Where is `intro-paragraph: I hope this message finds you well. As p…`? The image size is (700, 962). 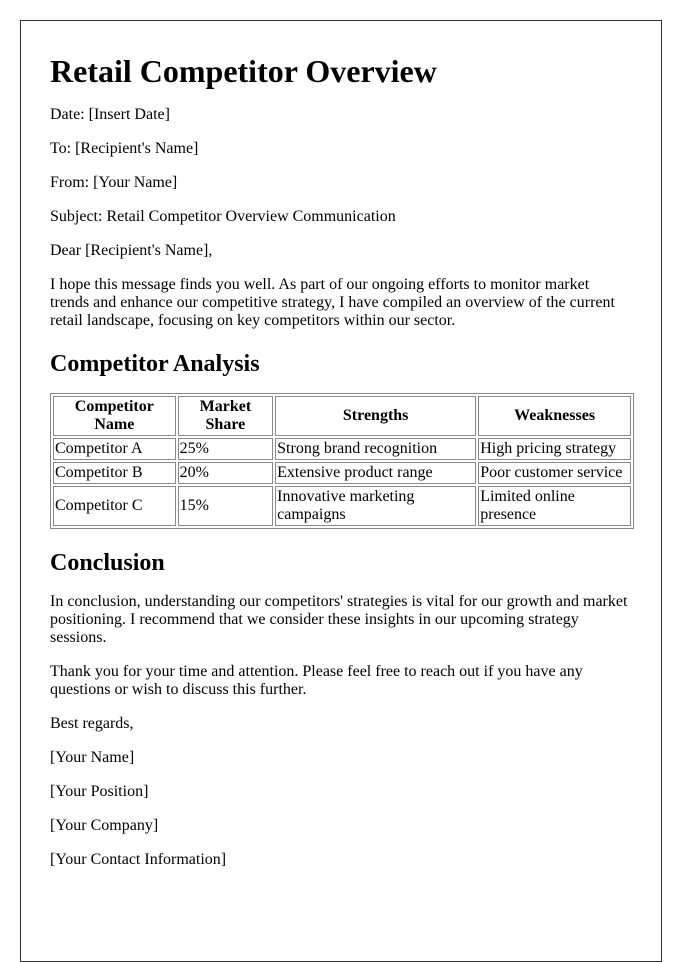
intro-paragraph: I hope this message finds you well. As p… is located at coordinates (332, 302).